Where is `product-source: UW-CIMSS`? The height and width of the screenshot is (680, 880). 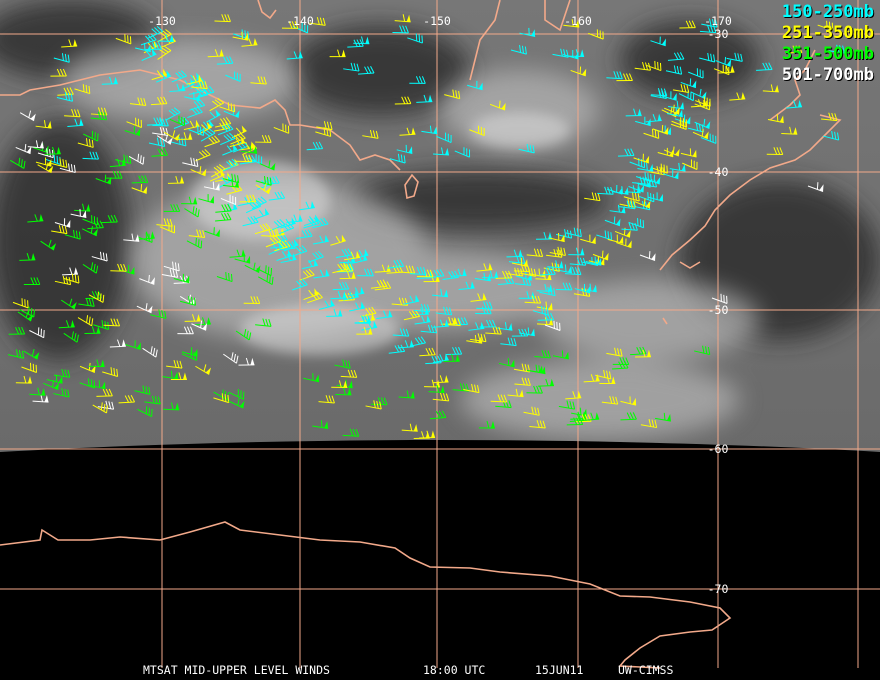
product-source: UW-CIMSS is located at coordinates (646, 670).